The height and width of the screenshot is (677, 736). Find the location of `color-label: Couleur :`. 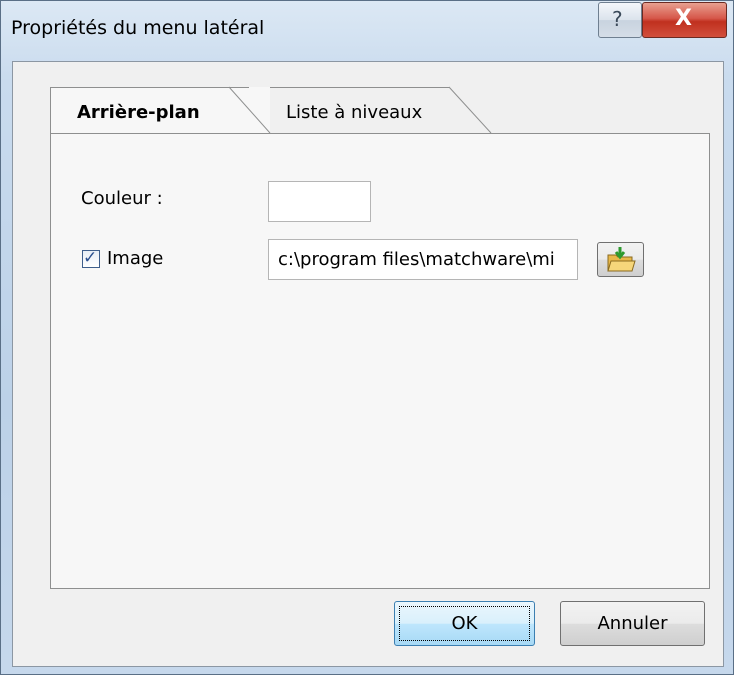

color-label: Couleur : is located at coordinates (122, 198).